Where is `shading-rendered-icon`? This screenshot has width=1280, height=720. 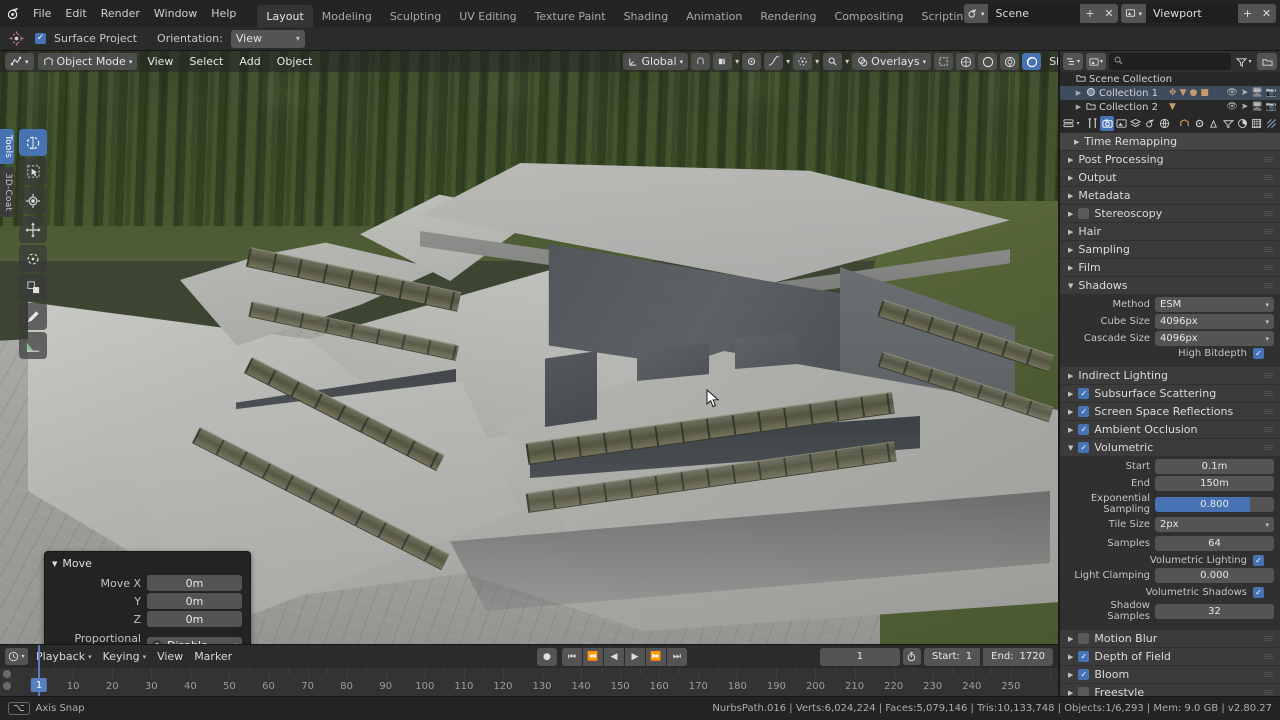 shading-rendered-icon is located at coordinates (1032, 61).